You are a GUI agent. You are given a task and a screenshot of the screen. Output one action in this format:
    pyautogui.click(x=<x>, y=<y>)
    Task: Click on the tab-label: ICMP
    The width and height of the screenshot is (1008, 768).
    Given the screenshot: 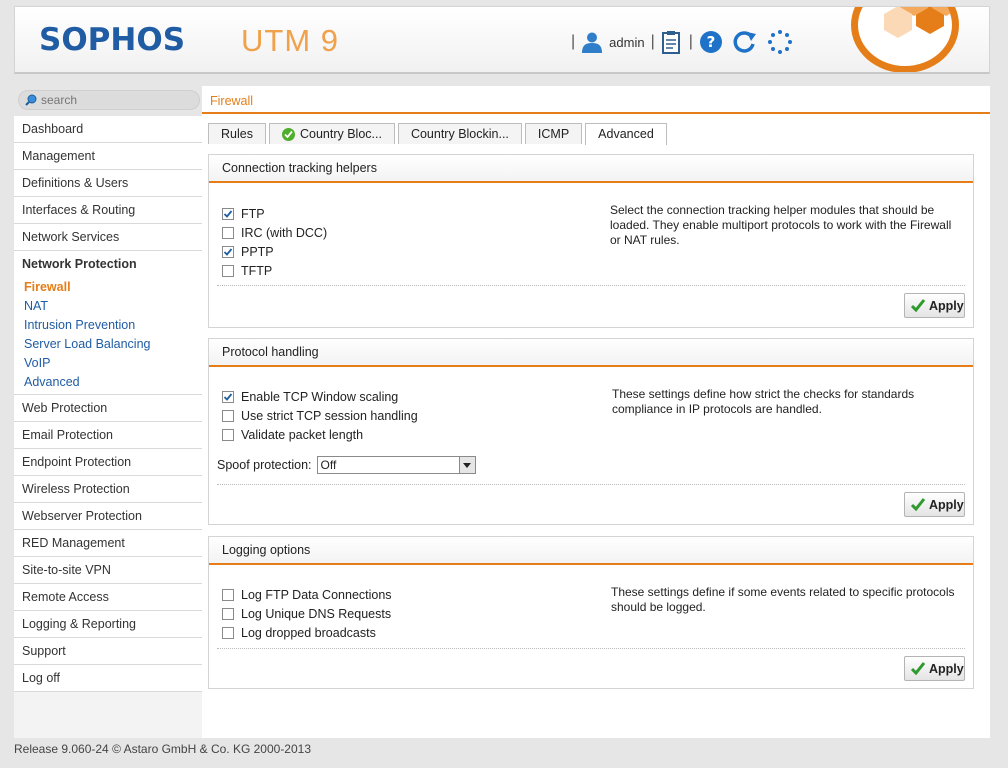 What is the action you would take?
    pyautogui.click(x=553, y=133)
    